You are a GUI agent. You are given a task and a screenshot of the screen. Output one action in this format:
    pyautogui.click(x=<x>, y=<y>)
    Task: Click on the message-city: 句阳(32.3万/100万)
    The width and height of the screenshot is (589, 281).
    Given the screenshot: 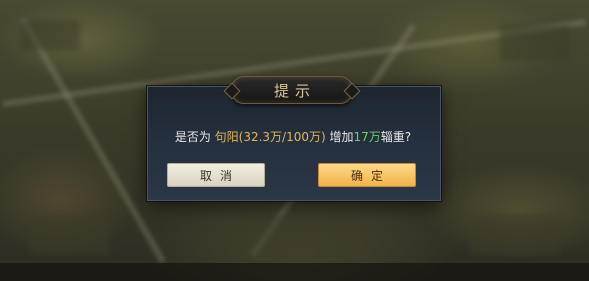 What is the action you would take?
    pyautogui.click(x=270, y=137)
    